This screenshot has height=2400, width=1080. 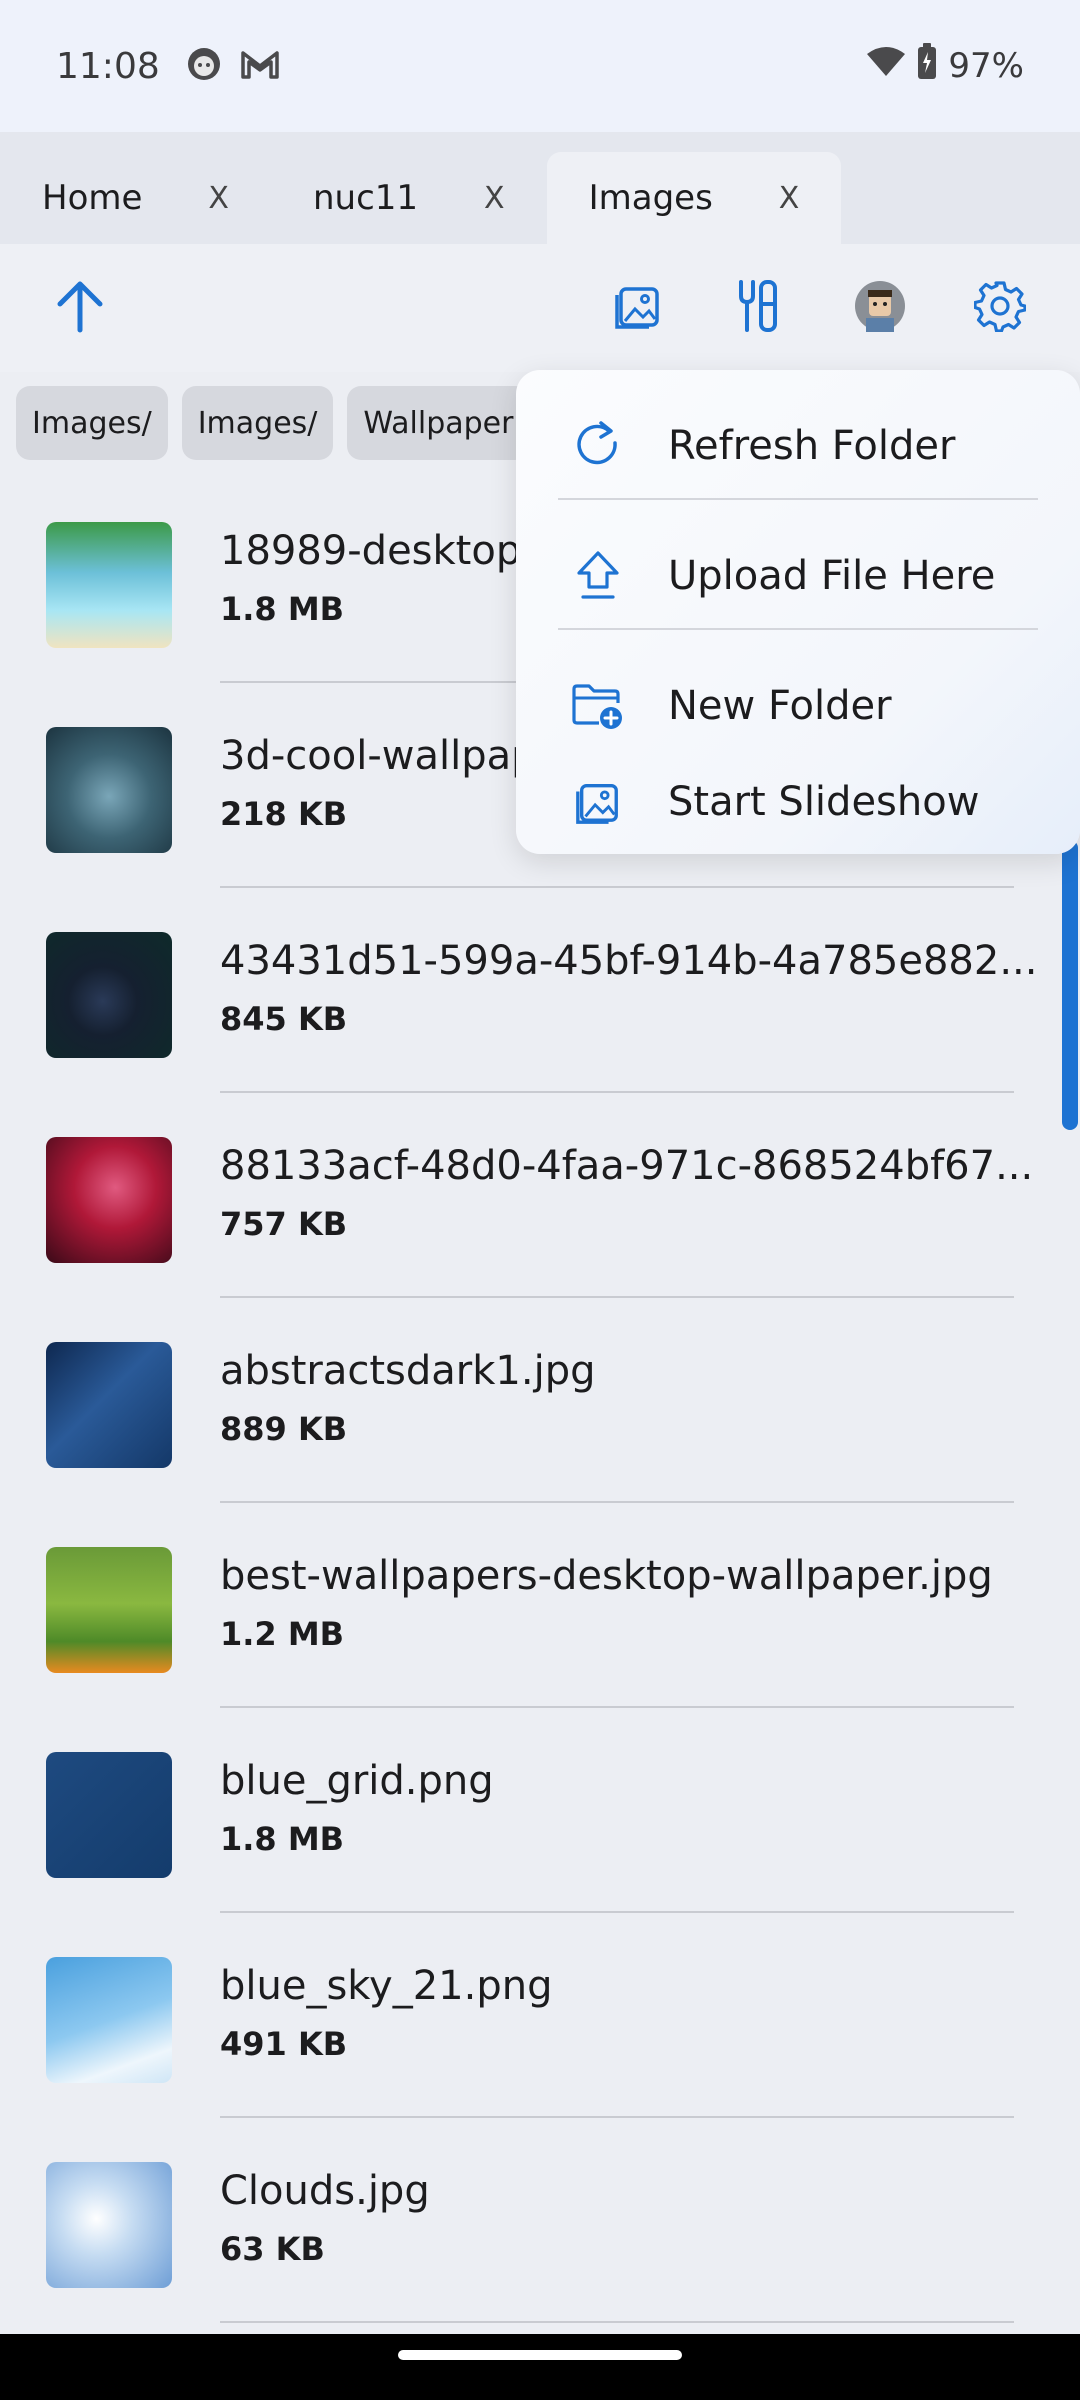 What do you see at coordinates (438, 423) in the screenshot?
I see `breadcrumb-item: Wallpaper` at bounding box center [438, 423].